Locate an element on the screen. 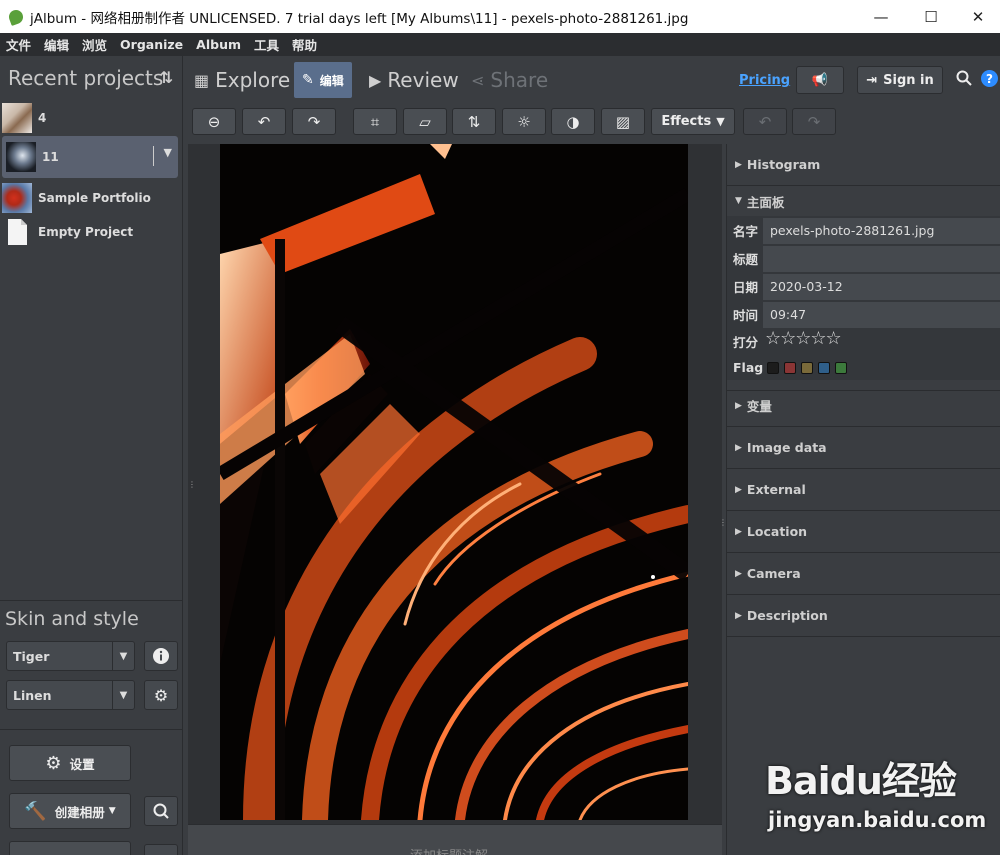 The height and width of the screenshot is (855, 1000). flag-swatch-green is located at coordinates (841, 368).